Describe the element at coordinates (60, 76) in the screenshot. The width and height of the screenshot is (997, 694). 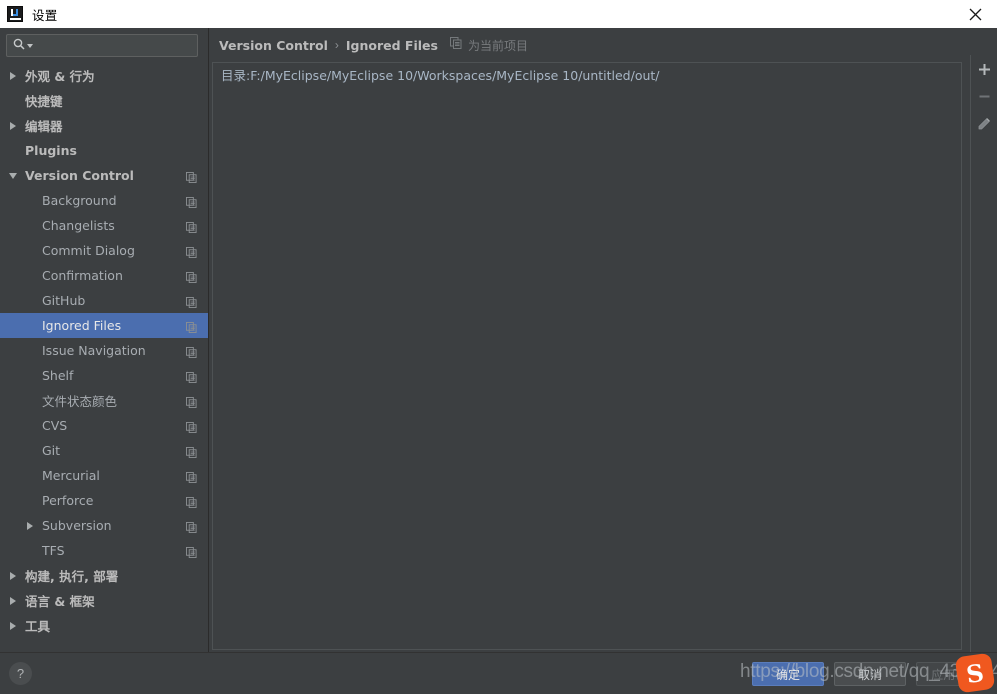
I see `sidebar-item-label: 外观 & 行为` at that location.